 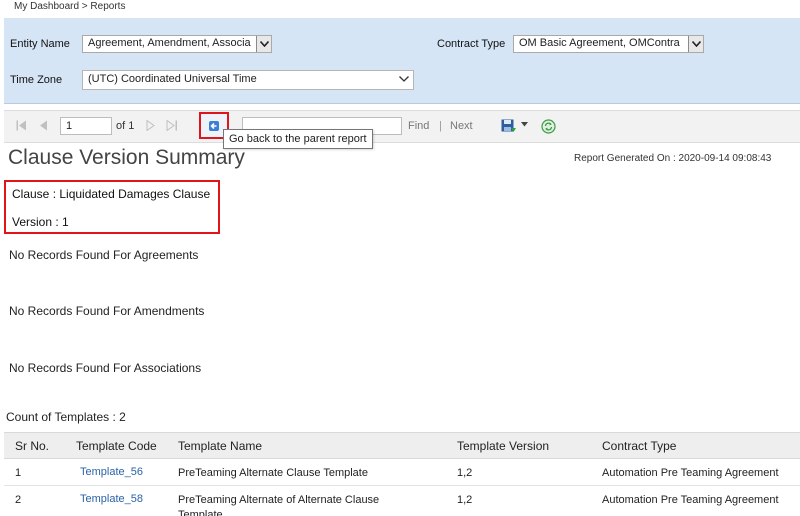 What do you see at coordinates (461, 126) in the screenshot?
I see `find-next-link: Next` at bounding box center [461, 126].